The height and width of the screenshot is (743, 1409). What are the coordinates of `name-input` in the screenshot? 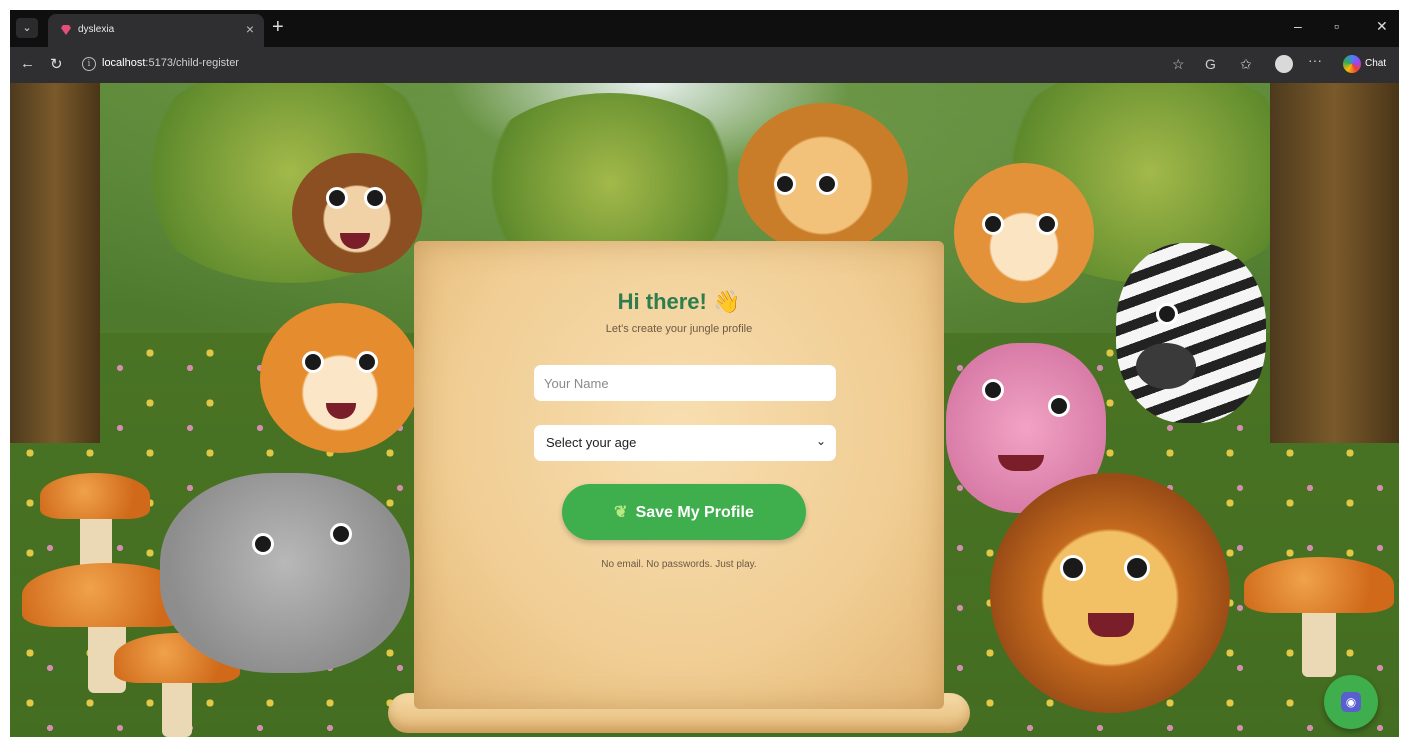 It's located at (685, 383).